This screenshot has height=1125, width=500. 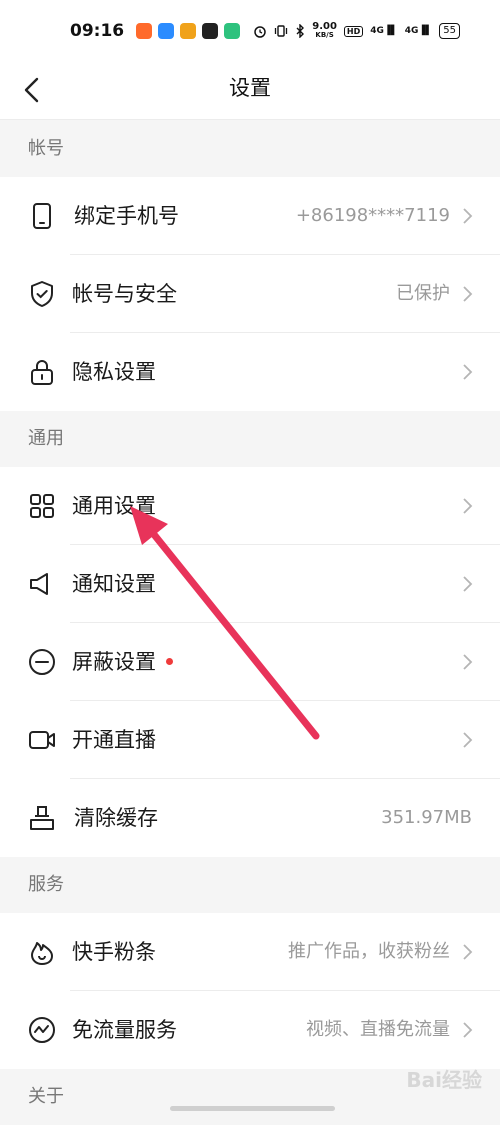 I want to click on row-fans-boost: 快手粉条 推广作品，收获粉丝, so click(x=250, y=952).